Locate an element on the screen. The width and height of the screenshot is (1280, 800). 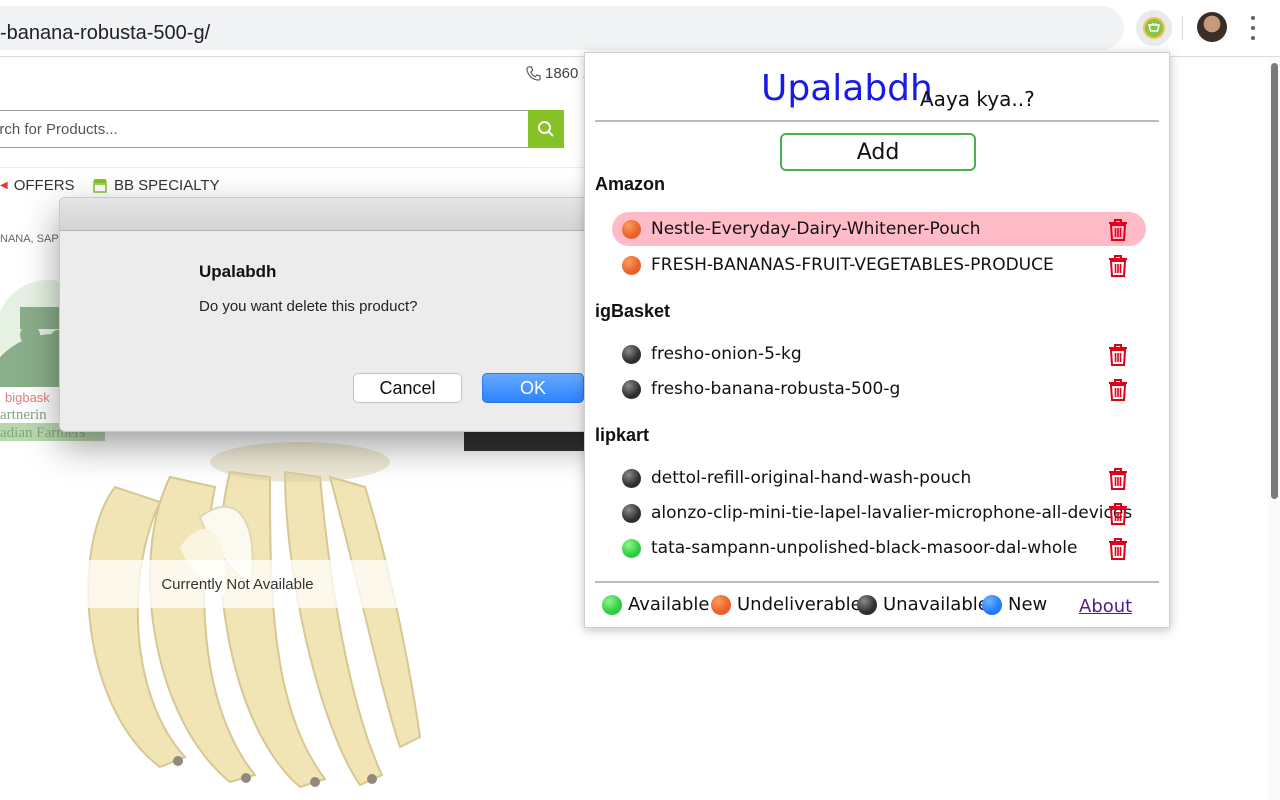
legend-undeliverable: Undeliverable is located at coordinates (786, 604).